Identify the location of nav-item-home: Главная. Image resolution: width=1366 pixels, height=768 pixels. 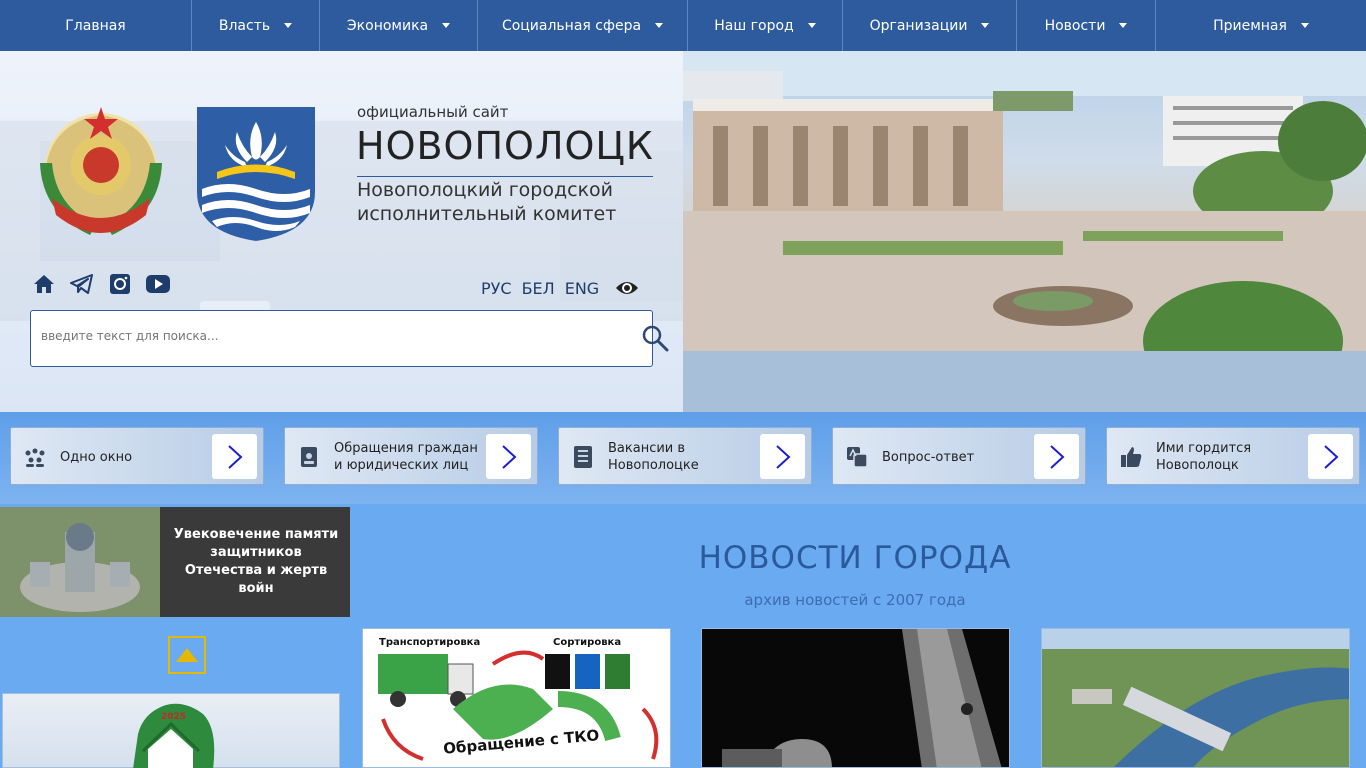
(96, 25).